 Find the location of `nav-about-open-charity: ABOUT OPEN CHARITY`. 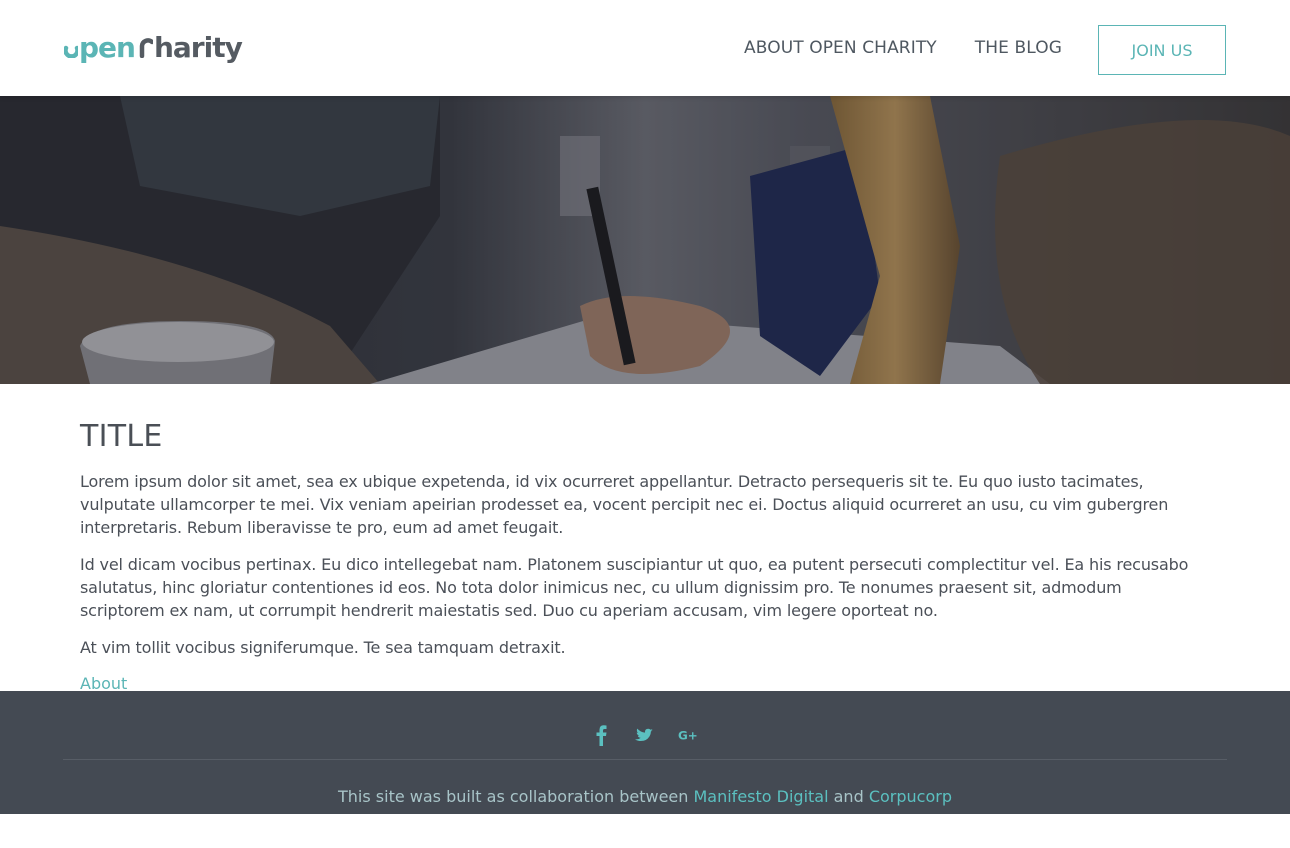

nav-about-open-charity: ABOUT OPEN CHARITY is located at coordinates (840, 48).